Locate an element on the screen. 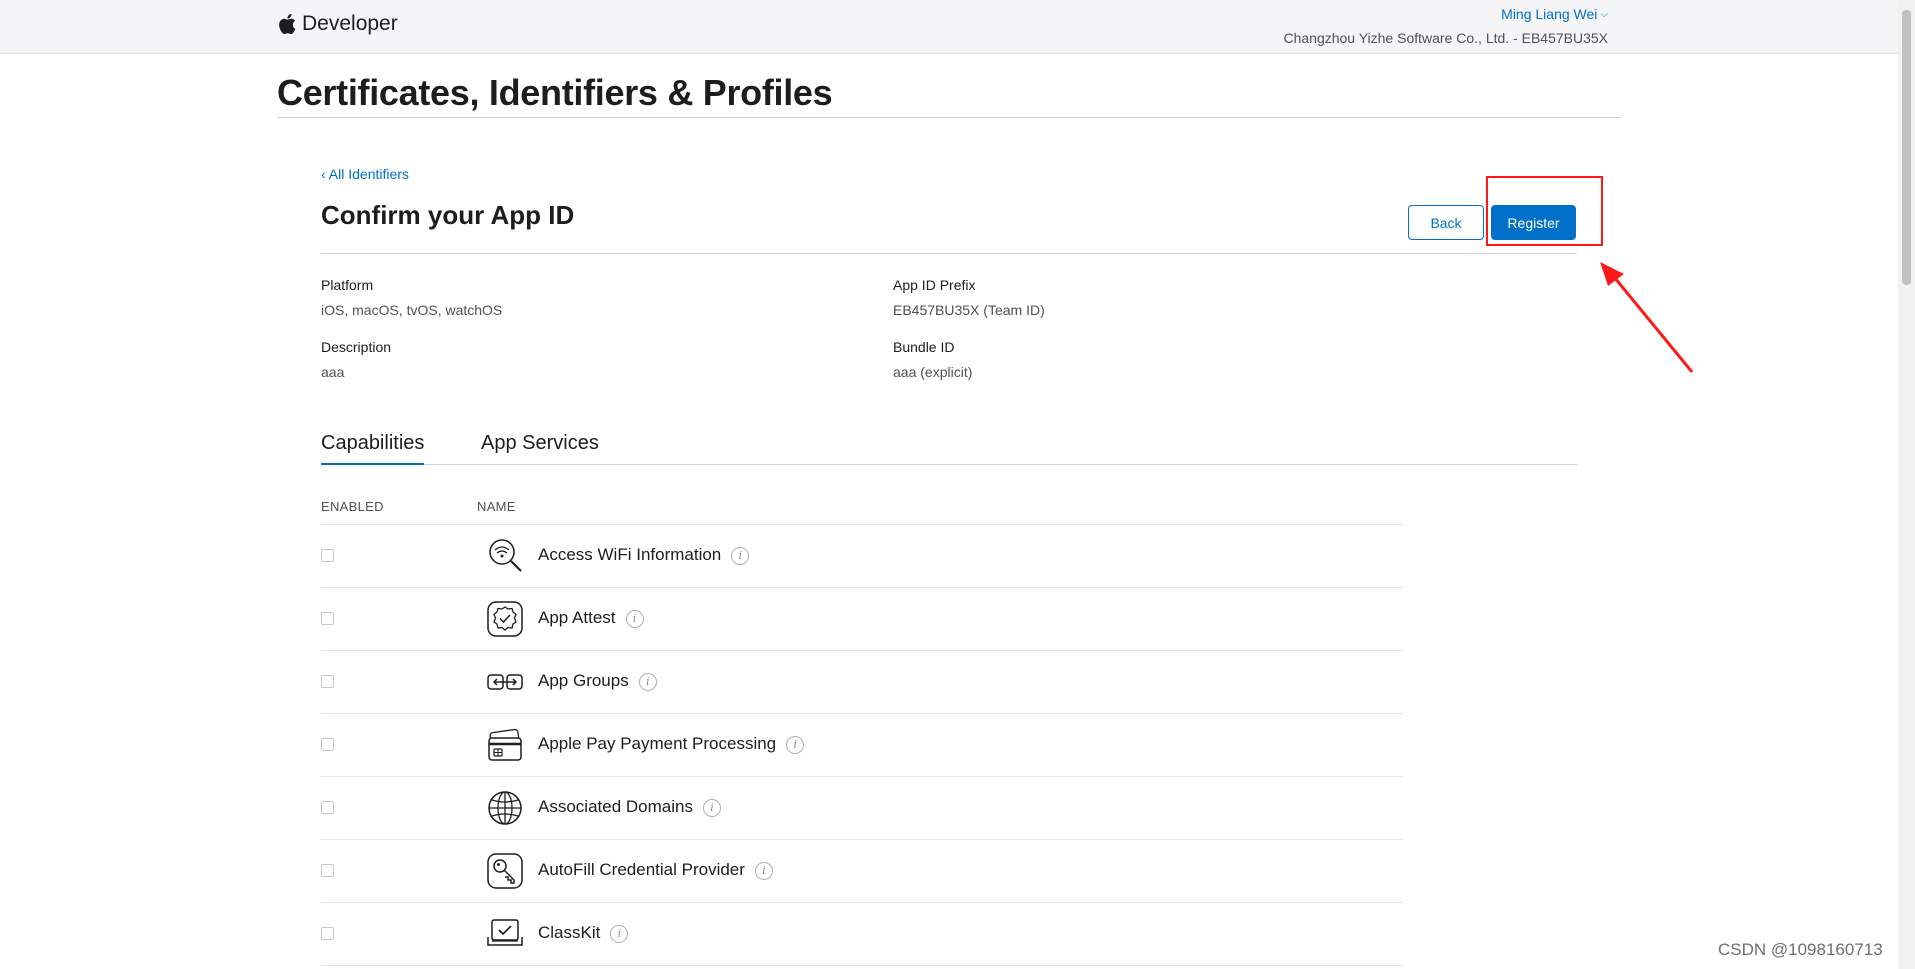 The height and width of the screenshot is (969, 1915). capability-name: Access WiFi Information i is located at coordinates (644, 555).